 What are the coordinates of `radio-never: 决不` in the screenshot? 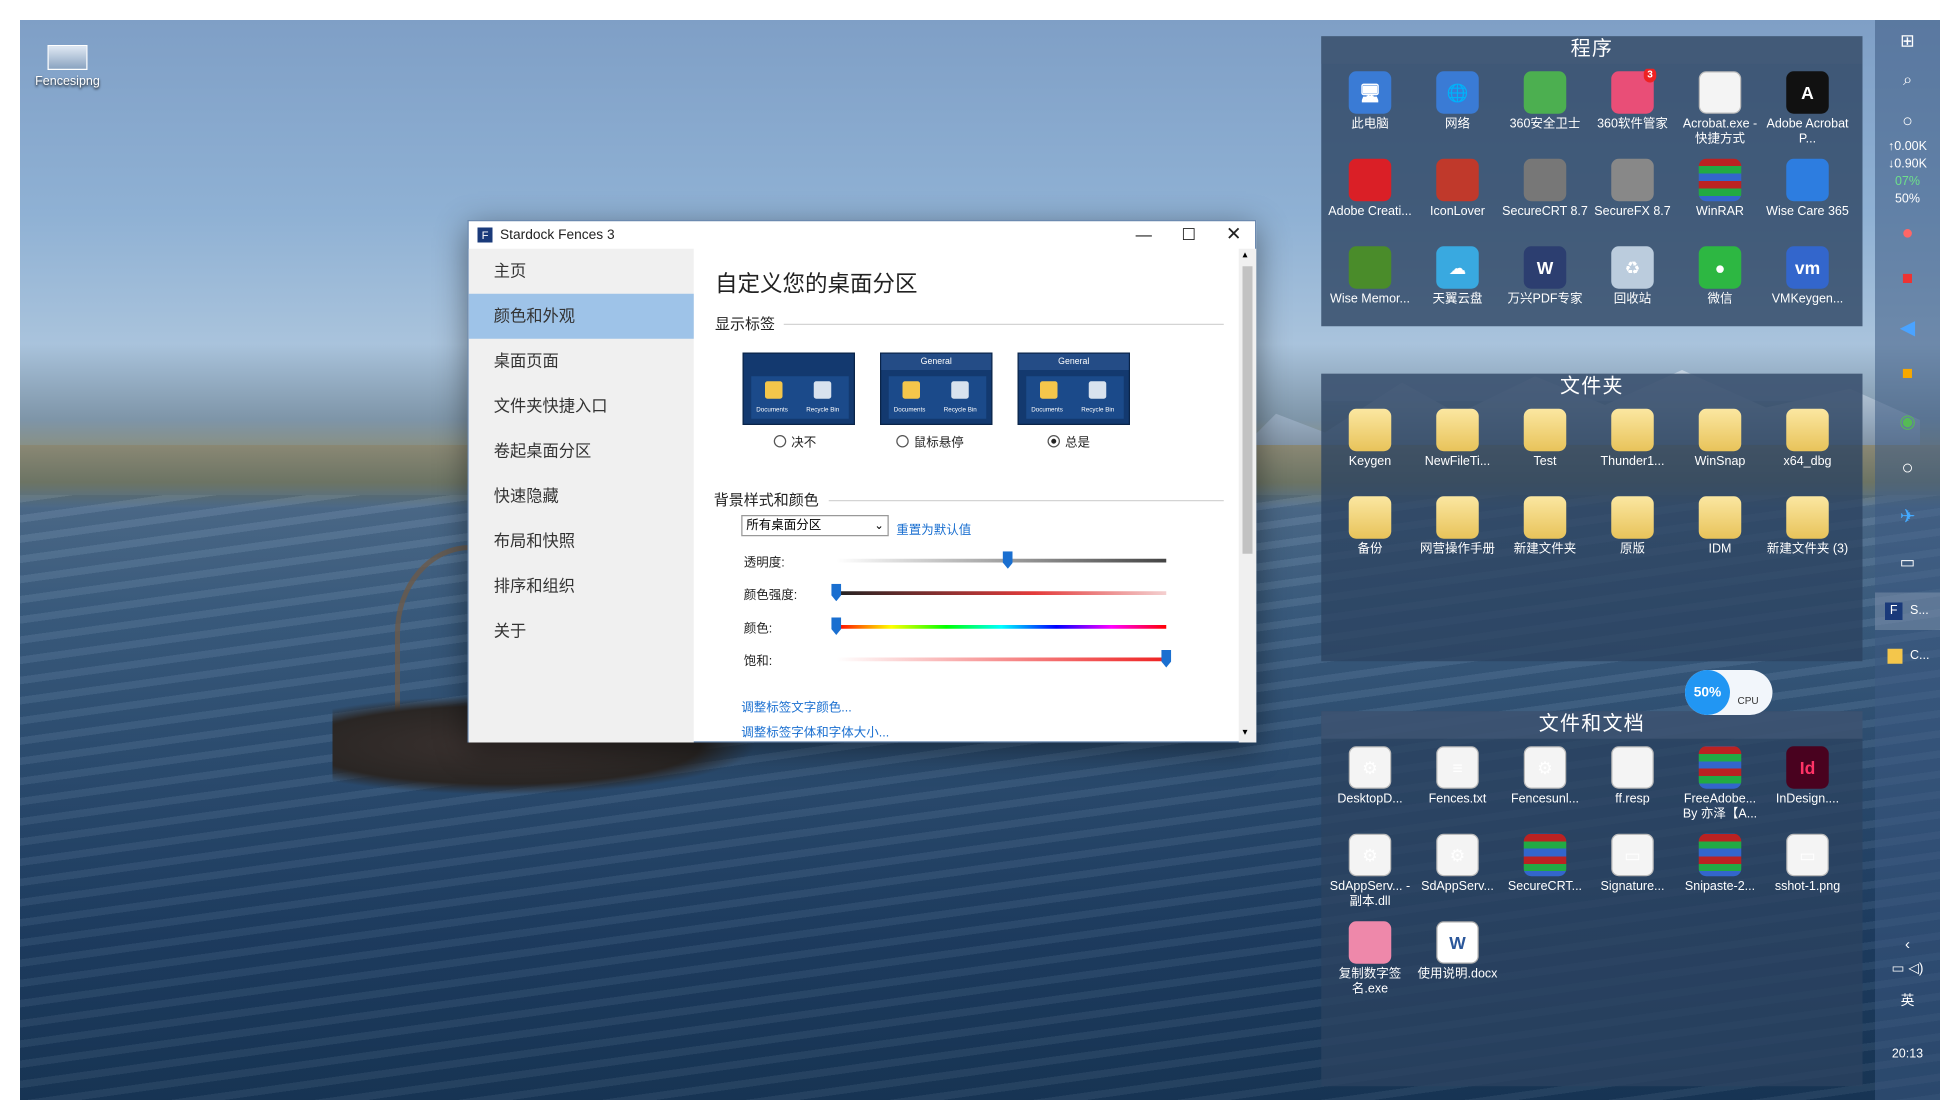 It's located at (794, 440).